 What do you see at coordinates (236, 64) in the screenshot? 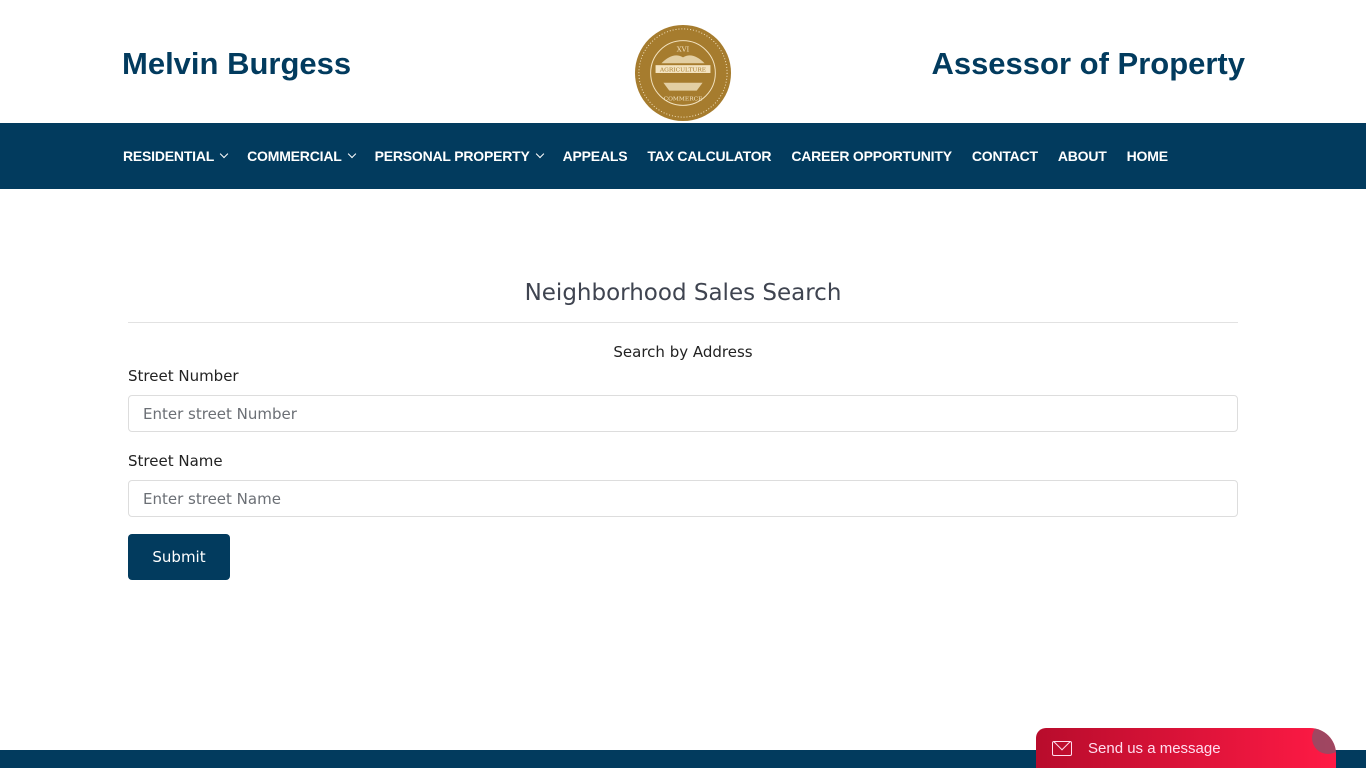
I see `assessor-name: Melvin Burgess` at bounding box center [236, 64].